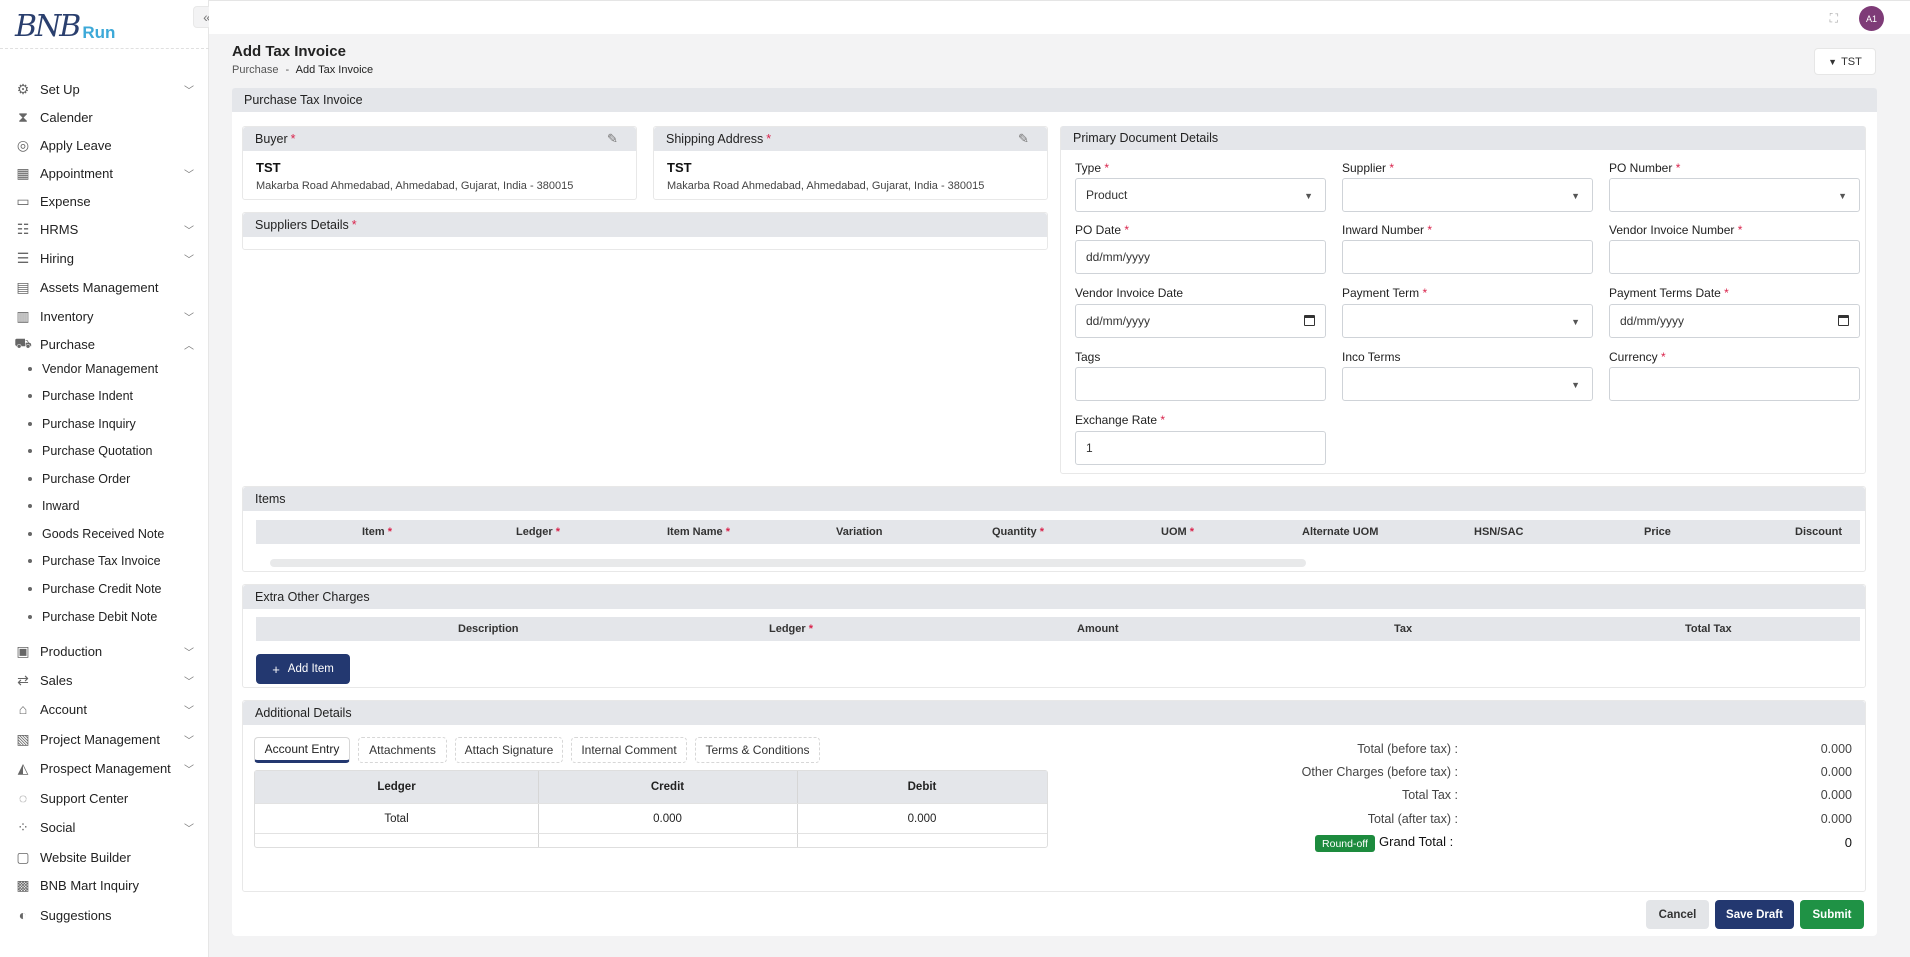 The height and width of the screenshot is (957, 1910). Describe the element at coordinates (1387, 230) in the screenshot. I see `inward-number-label: Inward Number *` at that location.